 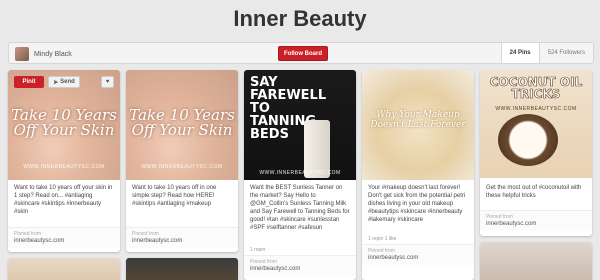 I want to click on pin-stats: 1 repin 1 like, so click(x=382, y=239).